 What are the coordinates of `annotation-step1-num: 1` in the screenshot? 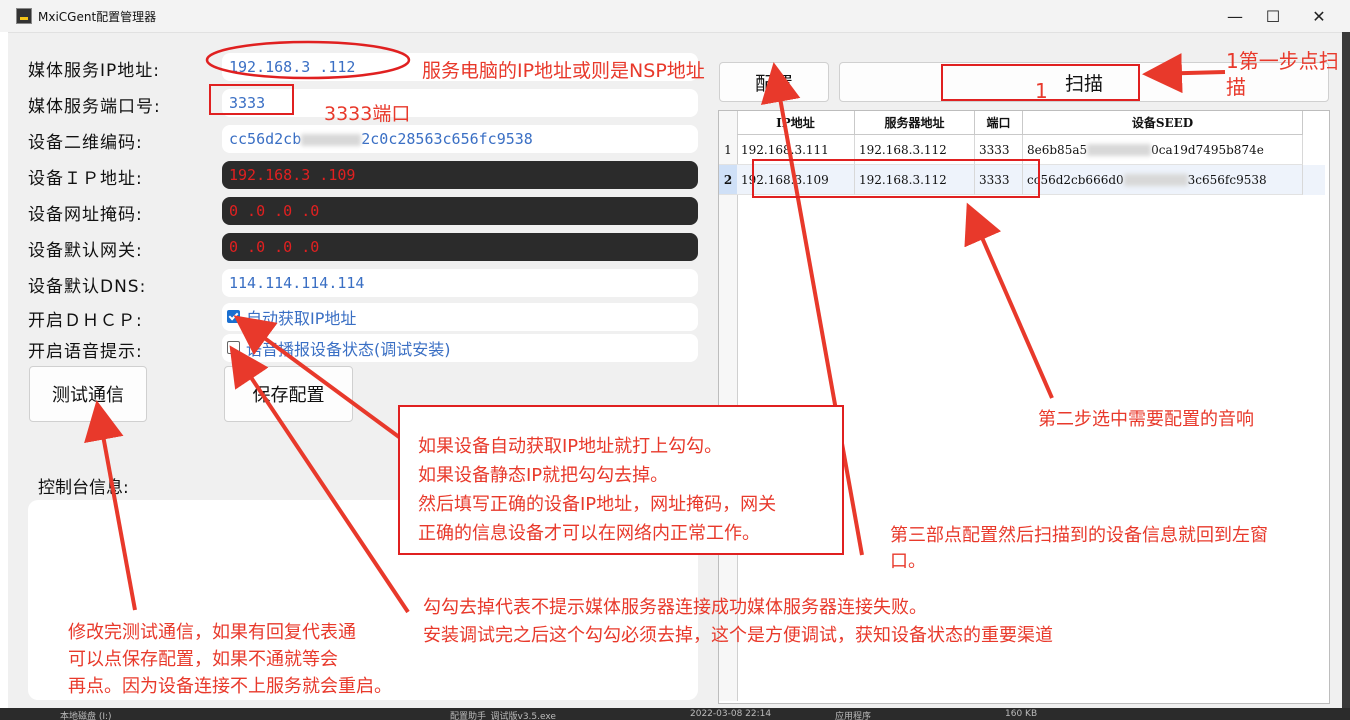 It's located at (1041, 91).